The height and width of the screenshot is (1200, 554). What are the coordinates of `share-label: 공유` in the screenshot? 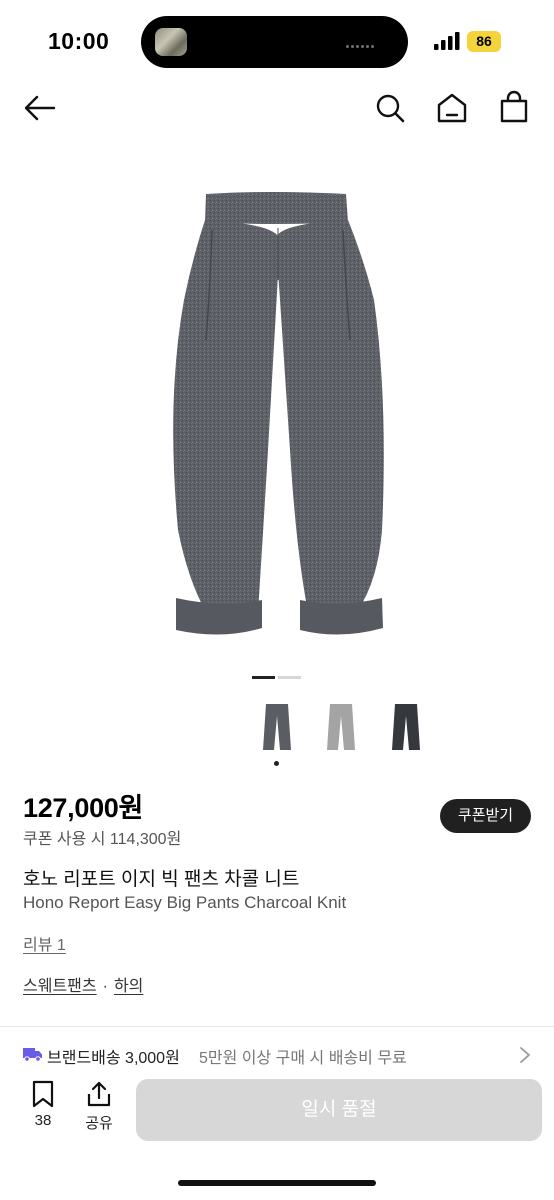 It's located at (99, 1123).